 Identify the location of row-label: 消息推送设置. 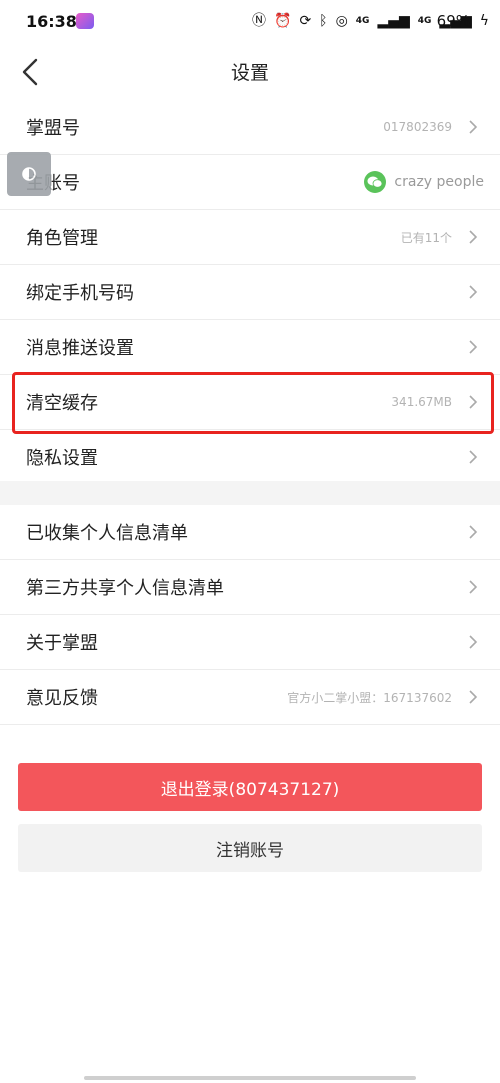
(80, 348).